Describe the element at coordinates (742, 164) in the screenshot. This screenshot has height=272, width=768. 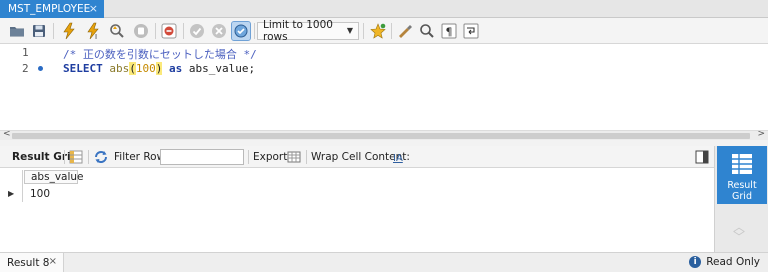
I see `grid-view-icon` at that location.